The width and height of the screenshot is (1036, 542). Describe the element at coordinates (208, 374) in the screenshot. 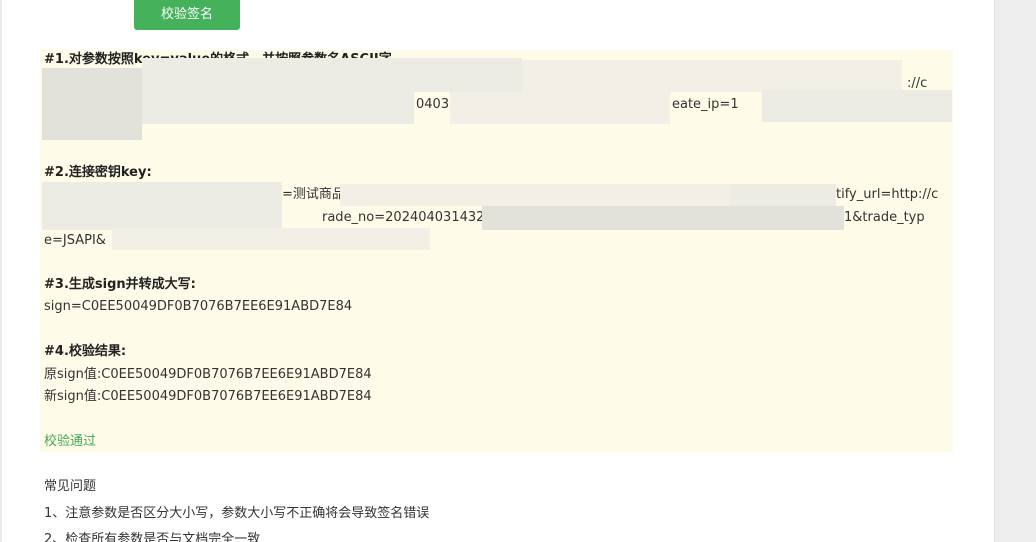

I see `original-sign: 原sign值:C0EE50049DF0B7076B7EE6E91ABD7E84` at that location.